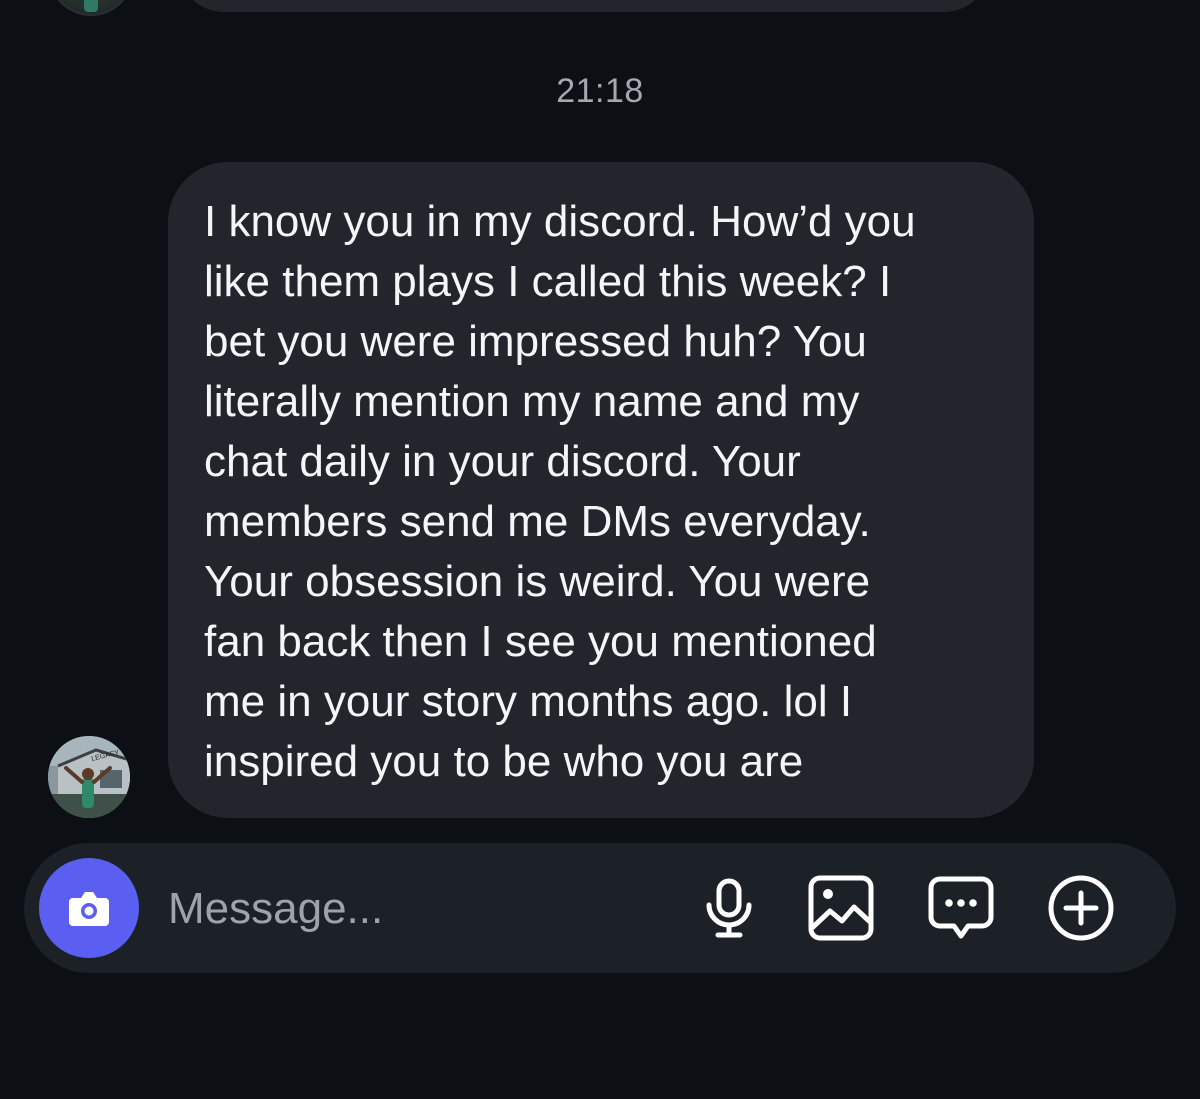 The height and width of the screenshot is (1099, 1200). I want to click on message-line: fan back then I see you mentioned, so click(540, 641).